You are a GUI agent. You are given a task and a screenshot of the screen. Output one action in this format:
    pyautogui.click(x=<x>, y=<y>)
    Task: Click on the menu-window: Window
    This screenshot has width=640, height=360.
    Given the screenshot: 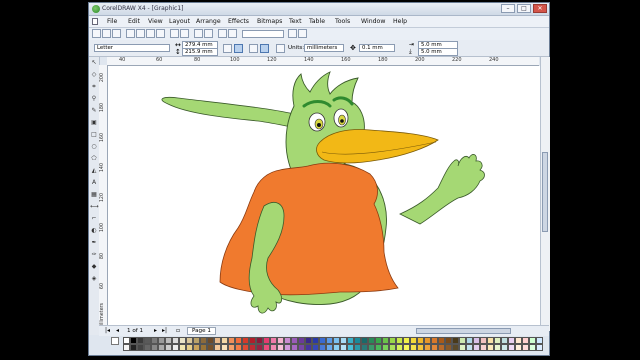 What is the action you would take?
    pyautogui.click(x=373, y=21)
    